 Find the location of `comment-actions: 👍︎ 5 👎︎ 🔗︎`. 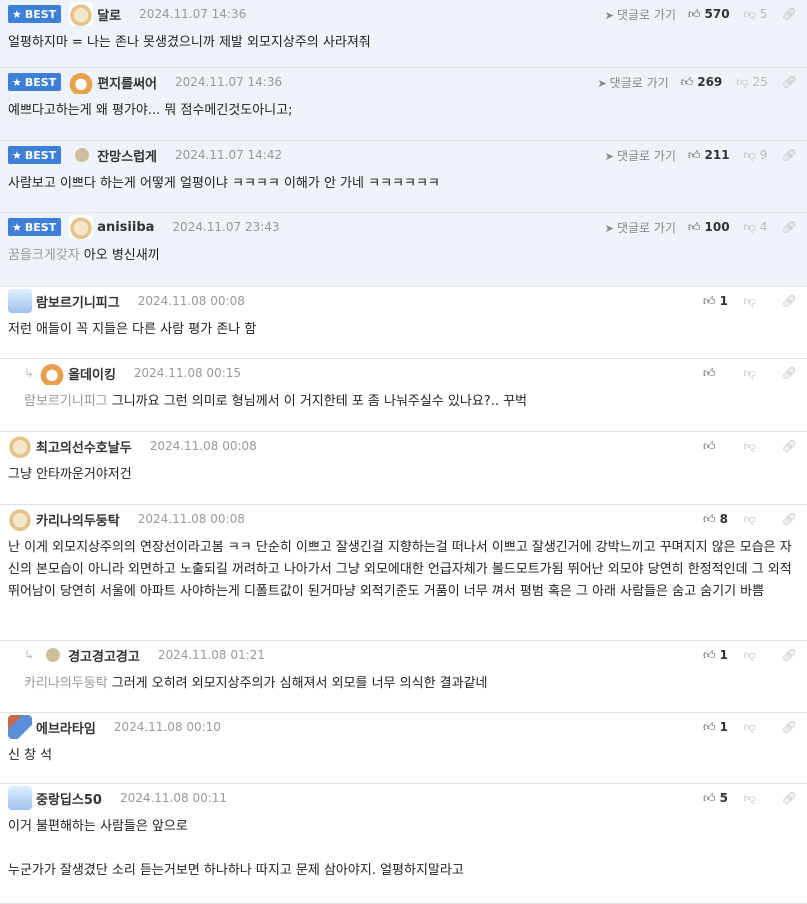

comment-actions: 👍︎ 5 👎︎ 🔗︎ is located at coordinates (750, 798).